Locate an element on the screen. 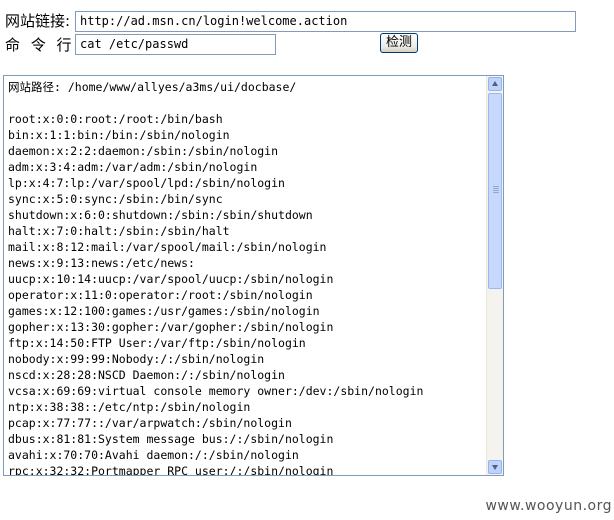  output-line: lp:x:4:7:lp:/var/spool/lpd:/sbin/nologin is located at coordinates (146, 183).